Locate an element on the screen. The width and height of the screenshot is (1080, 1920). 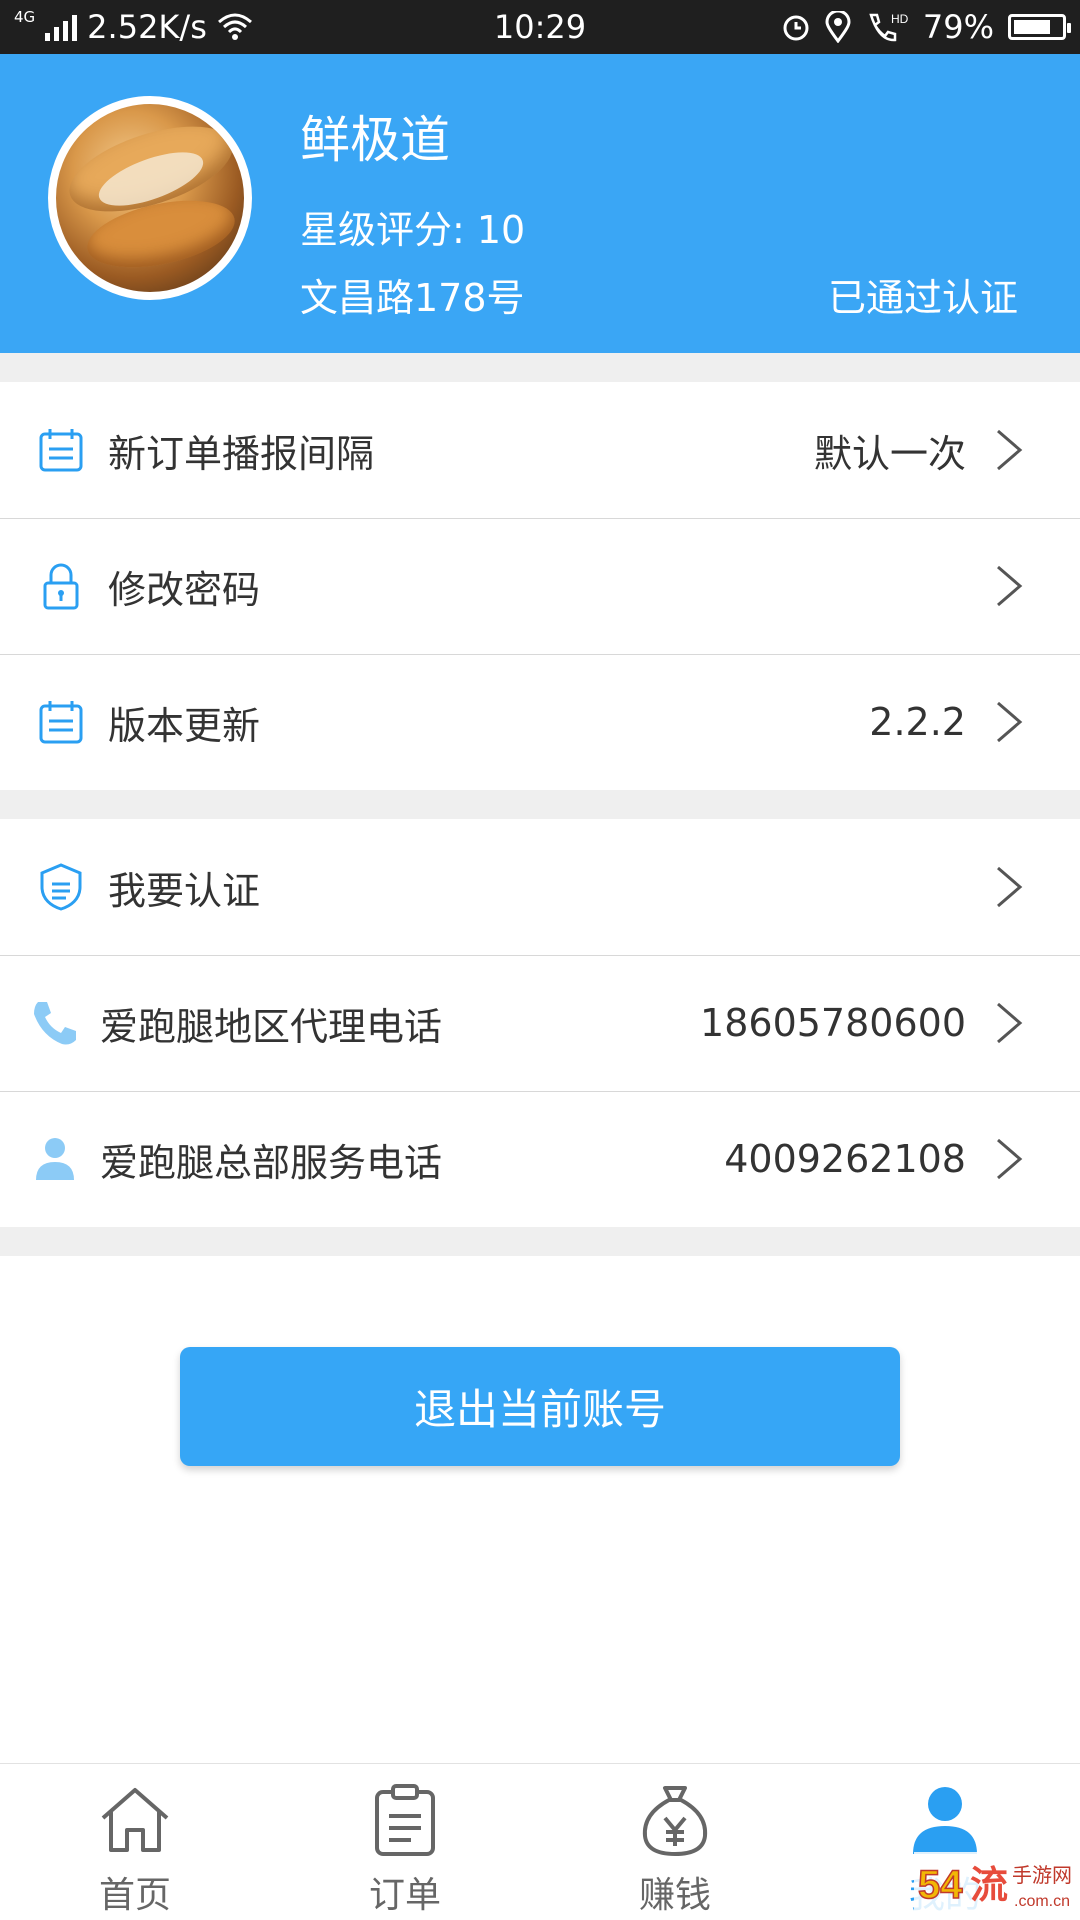
row-value: 默认一次 is located at coordinates (889, 453).